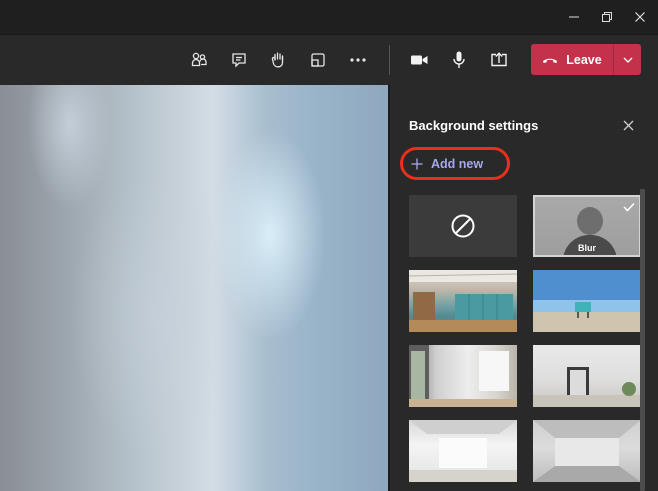 This screenshot has height=491, width=658. What do you see at coordinates (587, 387) in the screenshot?
I see `room-2-image` at bounding box center [587, 387].